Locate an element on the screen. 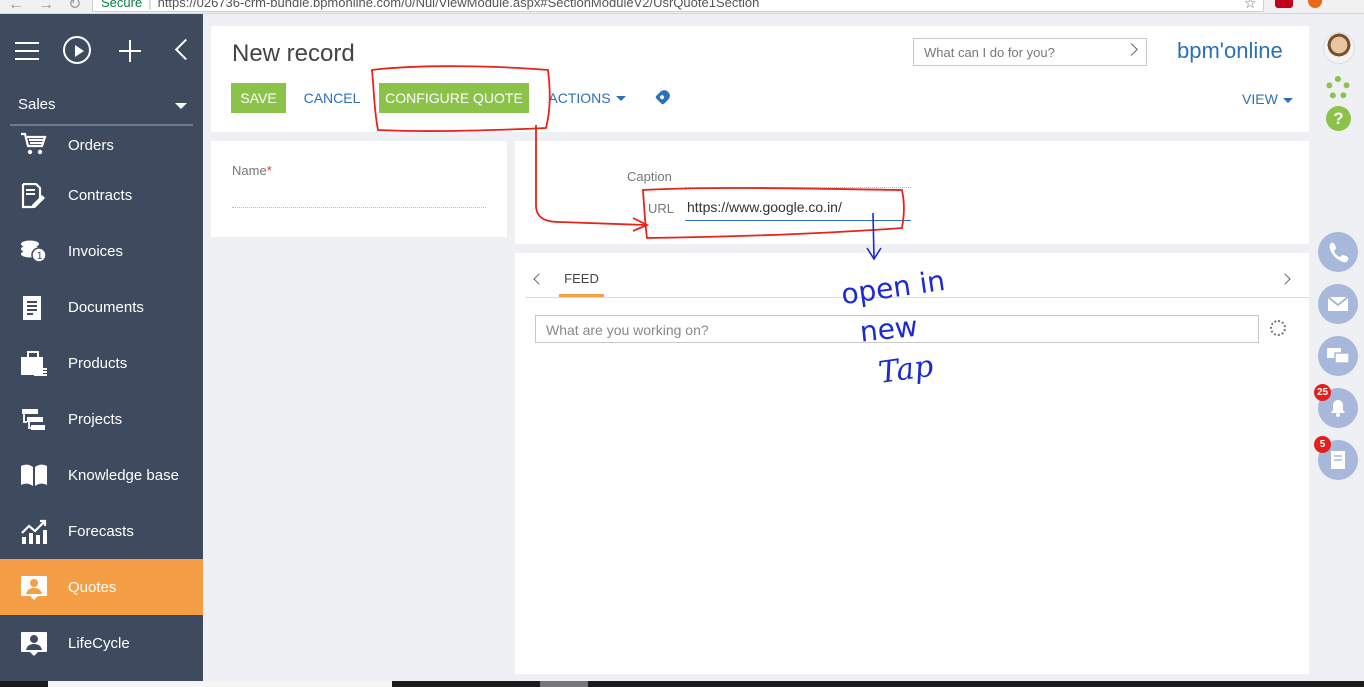  sidebar-item-label: Orders is located at coordinates (91, 145).